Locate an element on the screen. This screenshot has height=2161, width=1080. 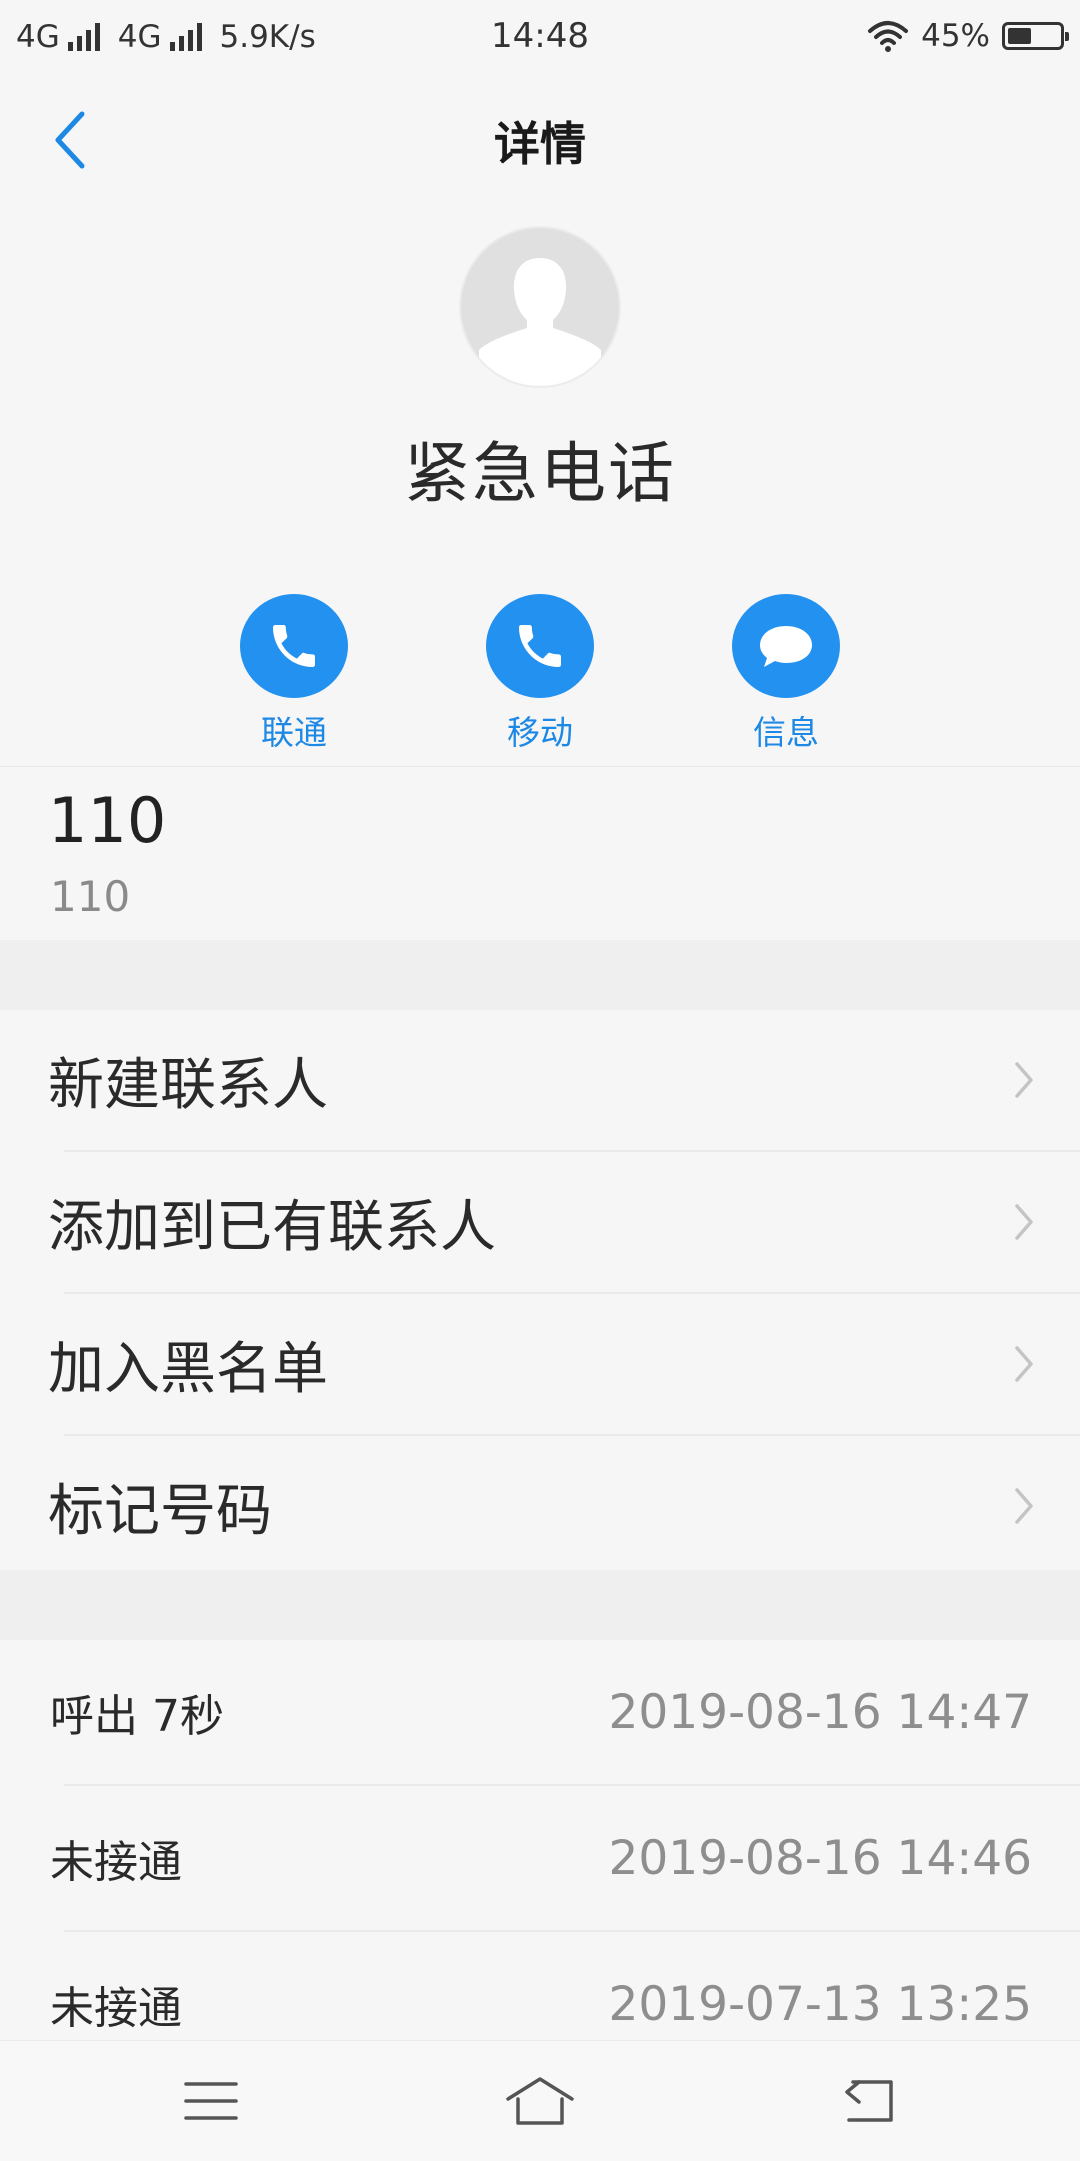
add-to-blacklist-item: 加入黑名单 is located at coordinates (564, 1363).